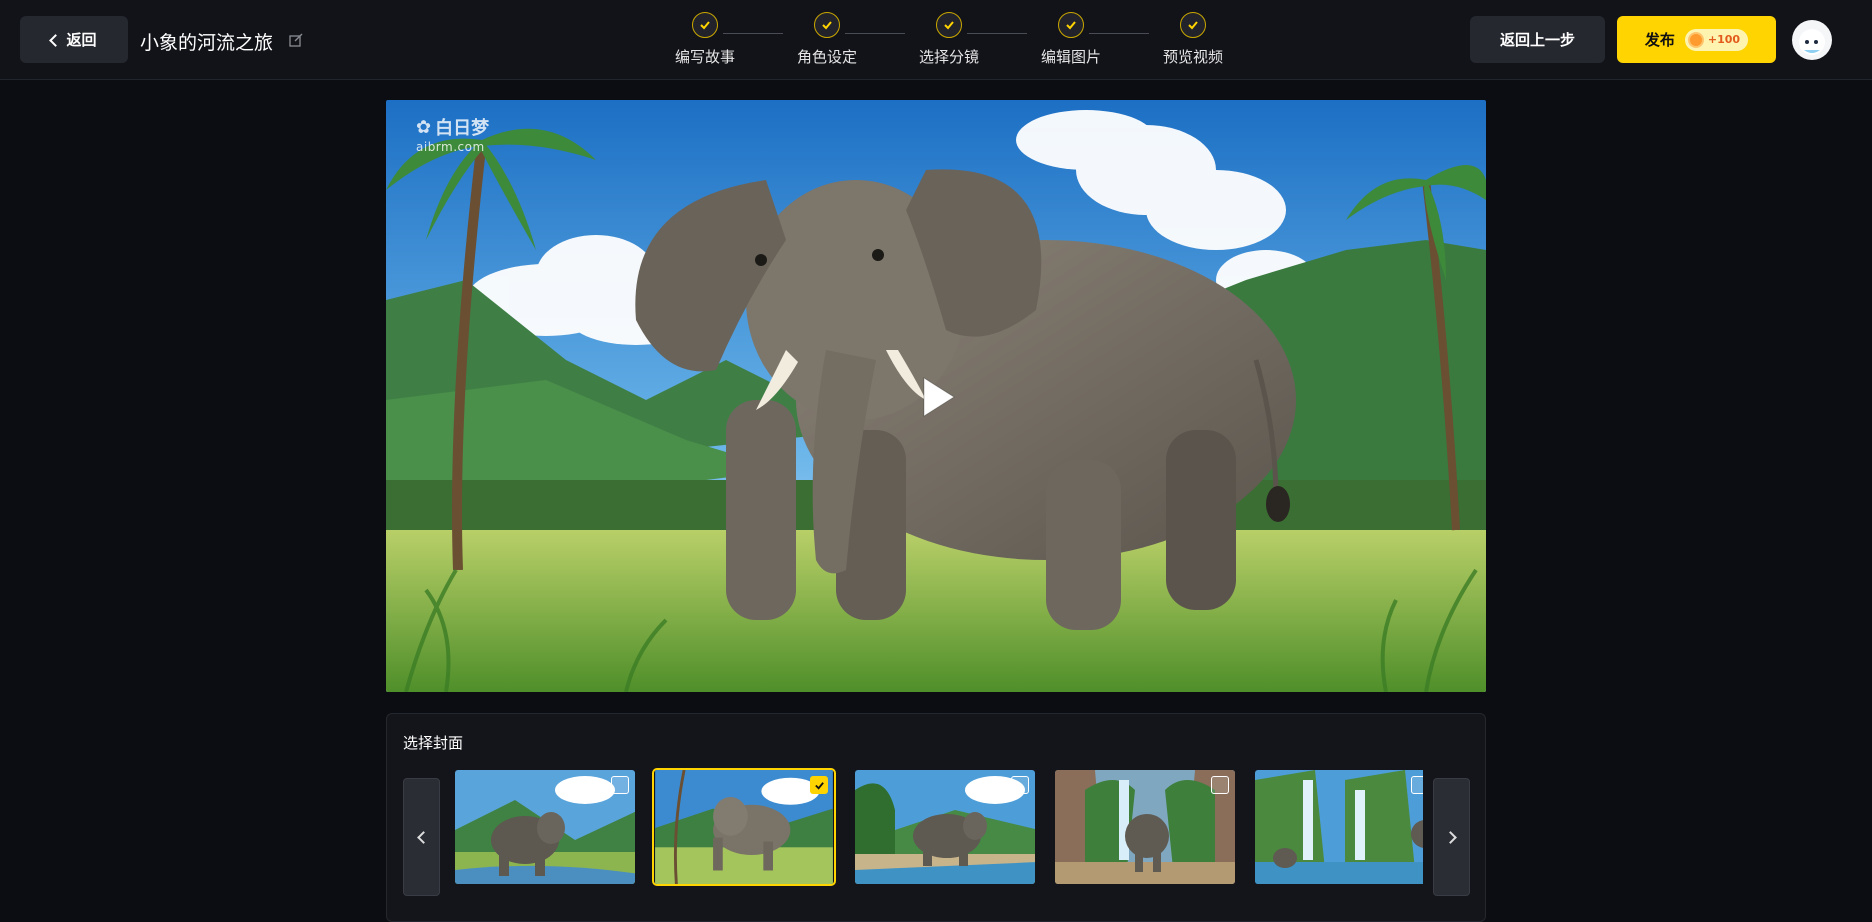 This screenshot has width=1872, height=922. I want to click on thumbnail-prev-button, so click(421, 837).